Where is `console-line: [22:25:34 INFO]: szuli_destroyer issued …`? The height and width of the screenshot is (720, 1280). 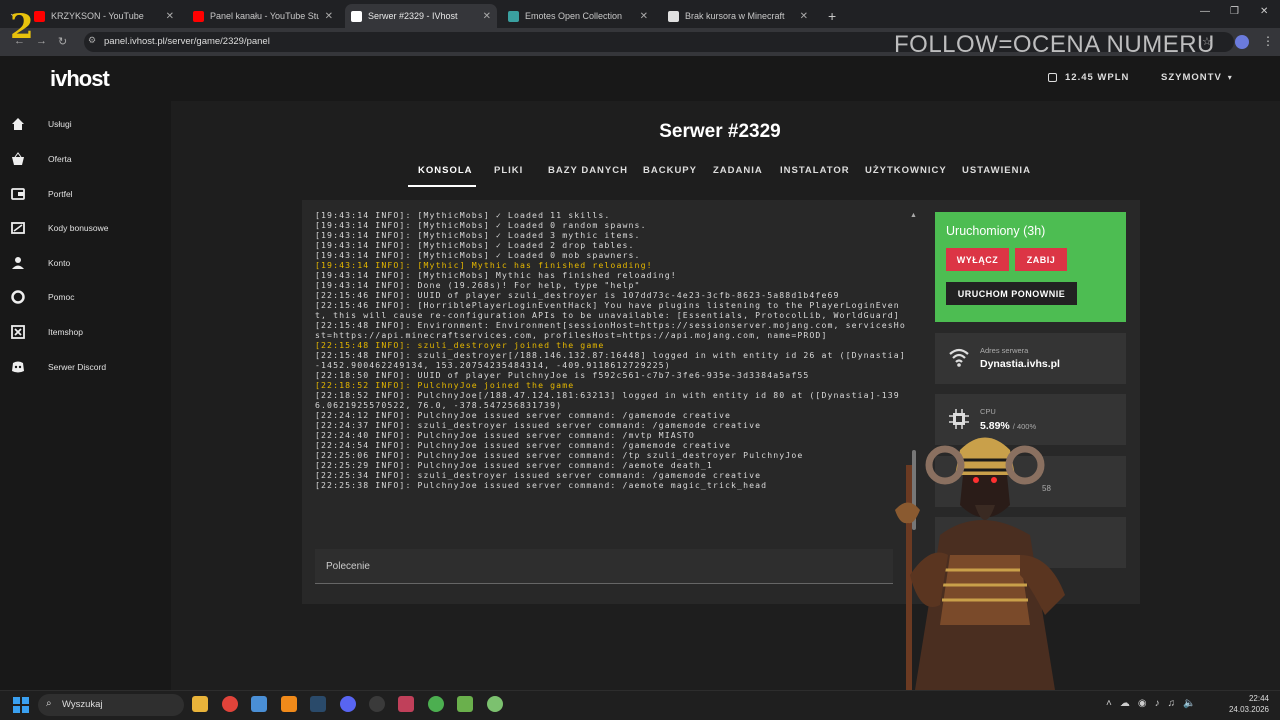
console-line: [22:25:34 INFO]: szuli_destroyer issued … is located at coordinates (538, 475).